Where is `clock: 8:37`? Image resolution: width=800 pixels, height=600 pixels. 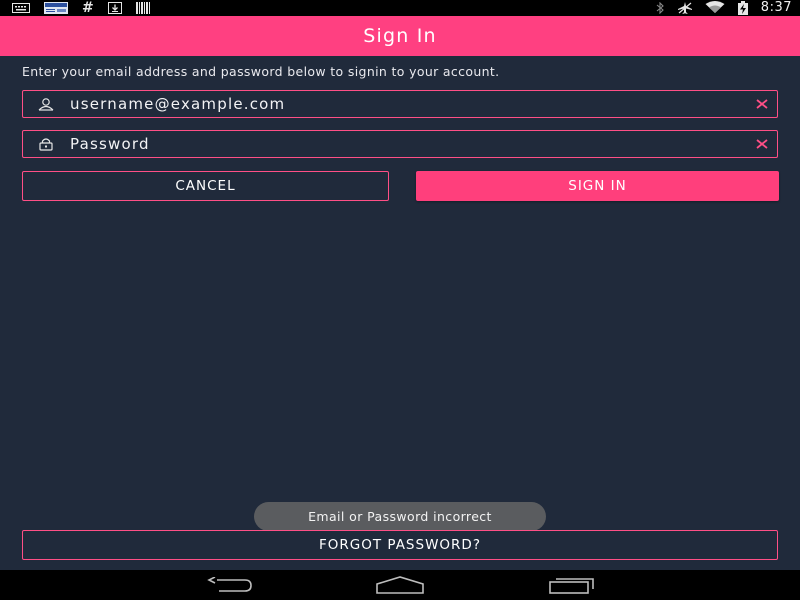 clock: 8:37 is located at coordinates (776, 7).